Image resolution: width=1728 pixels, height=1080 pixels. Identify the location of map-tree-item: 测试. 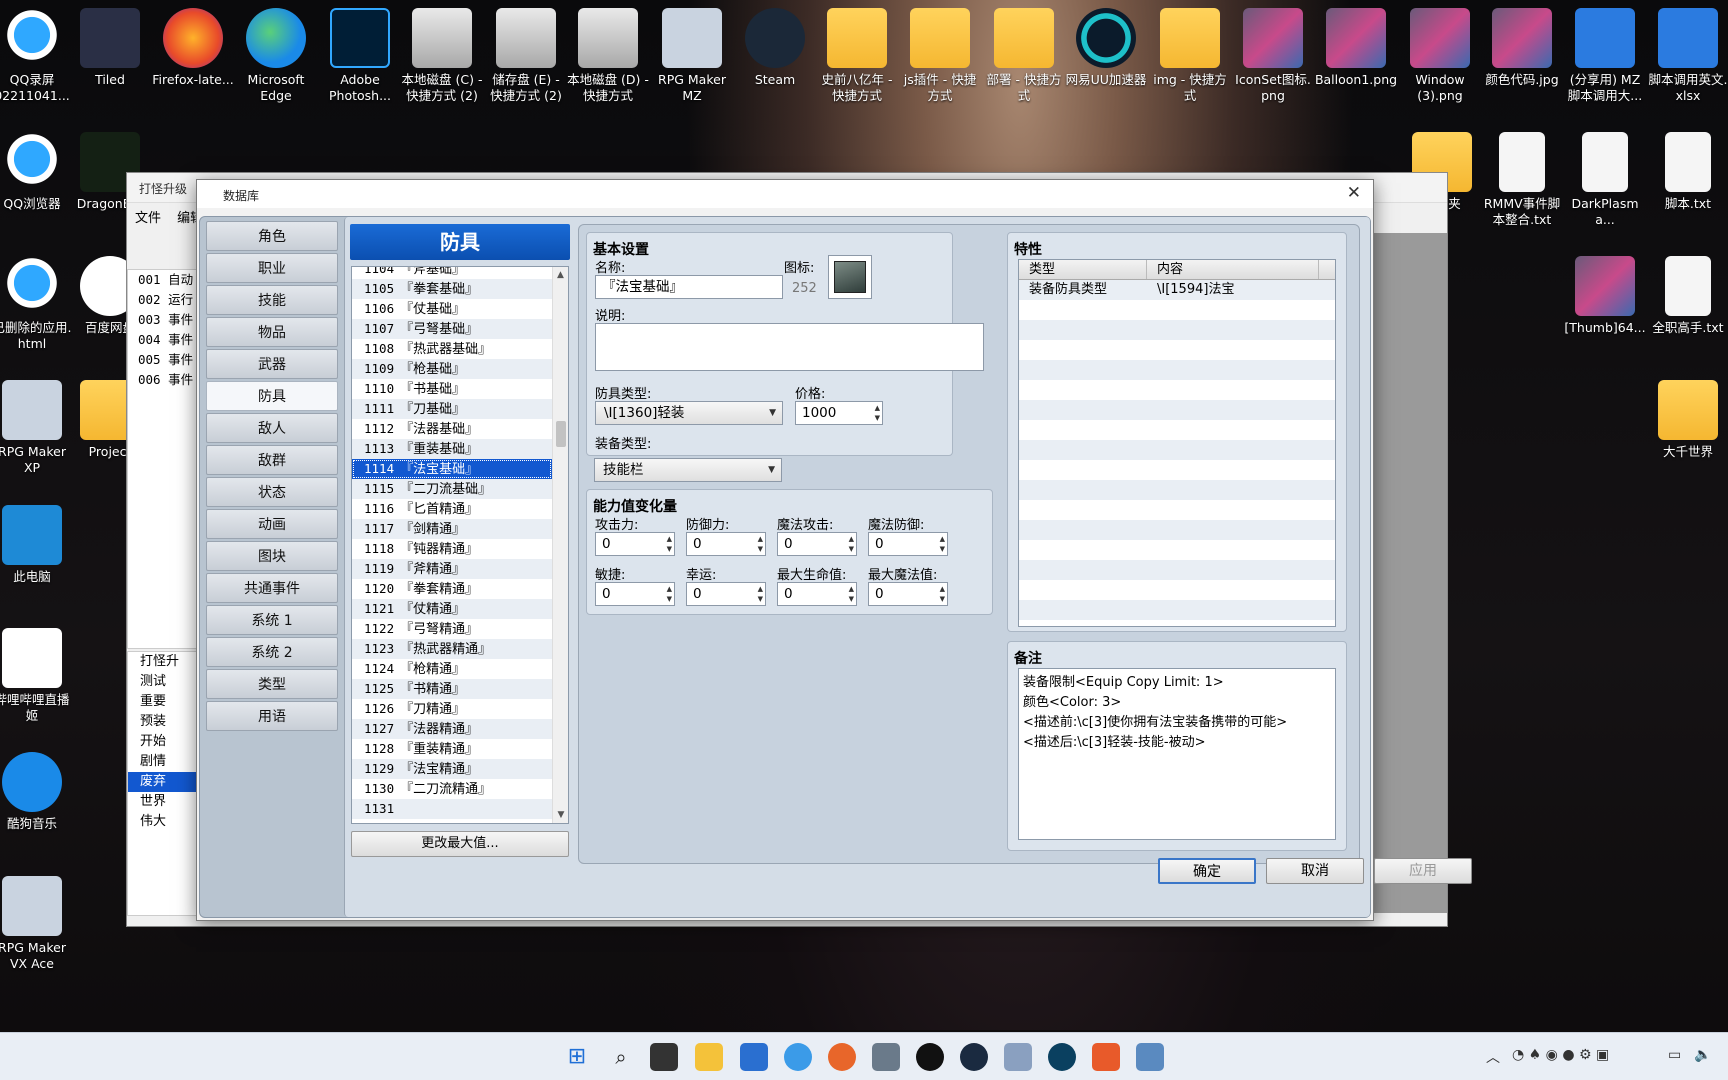
(162, 682).